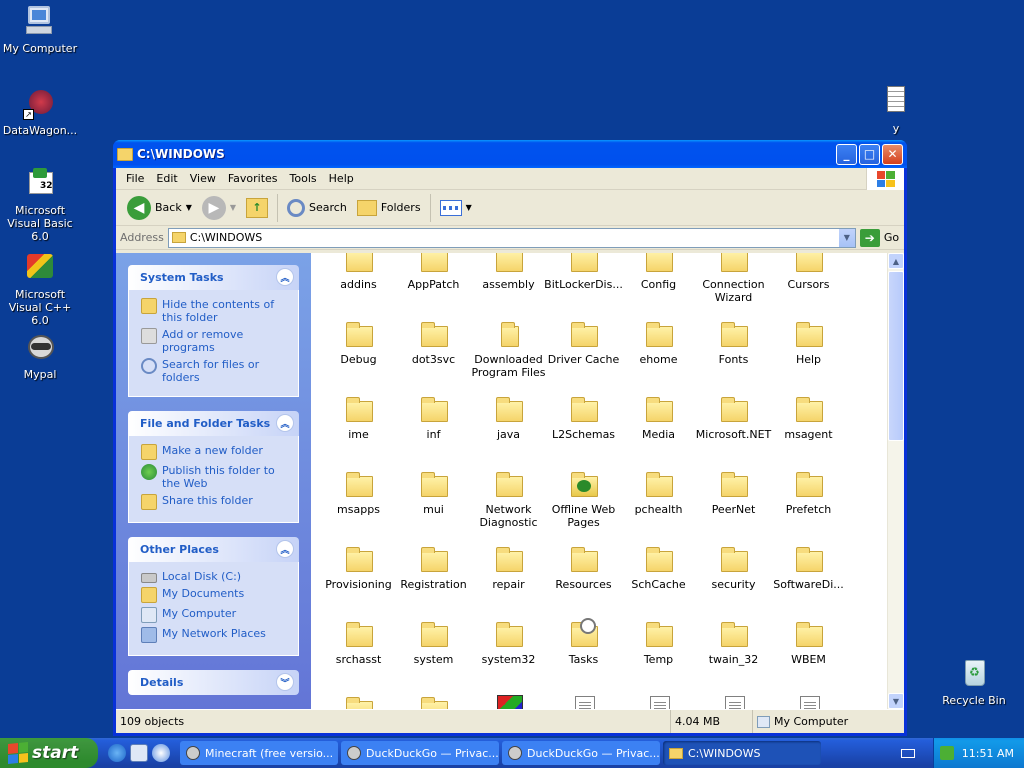  What do you see at coordinates (658, 499) in the screenshot?
I see `file-item: pchealth` at bounding box center [658, 499].